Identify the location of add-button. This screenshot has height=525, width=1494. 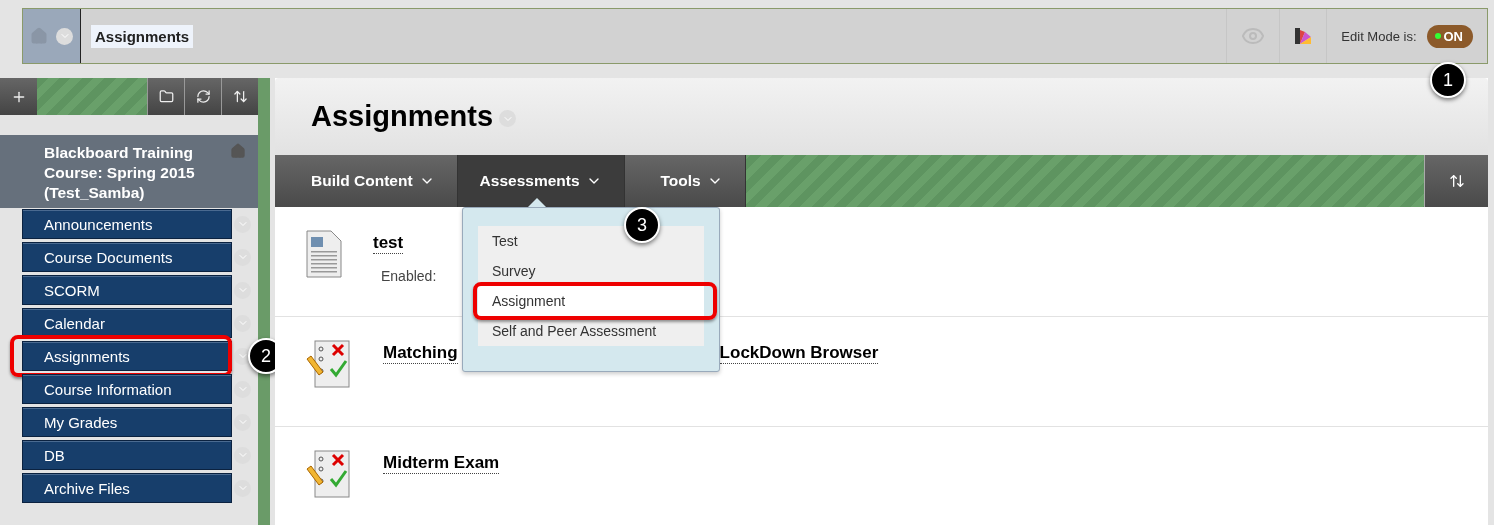
(18, 96).